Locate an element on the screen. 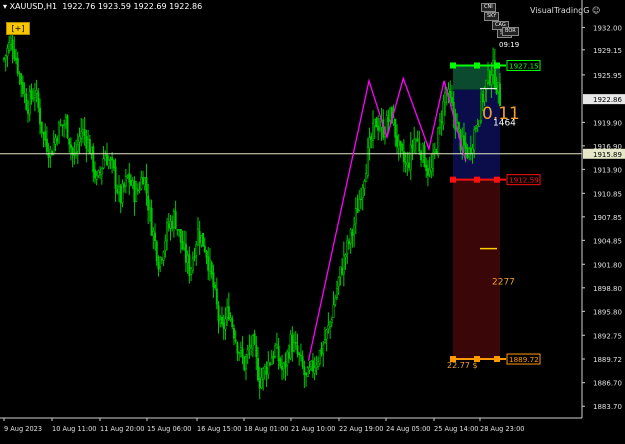 This screenshot has width=625, height=444. sl-money-label: 22.77 $ is located at coordinates (462, 365).